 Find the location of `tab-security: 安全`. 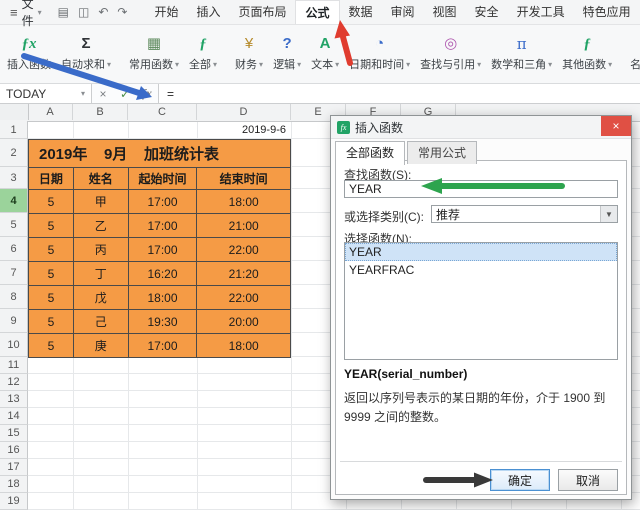

tab-security: 安全 is located at coordinates (487, 12).